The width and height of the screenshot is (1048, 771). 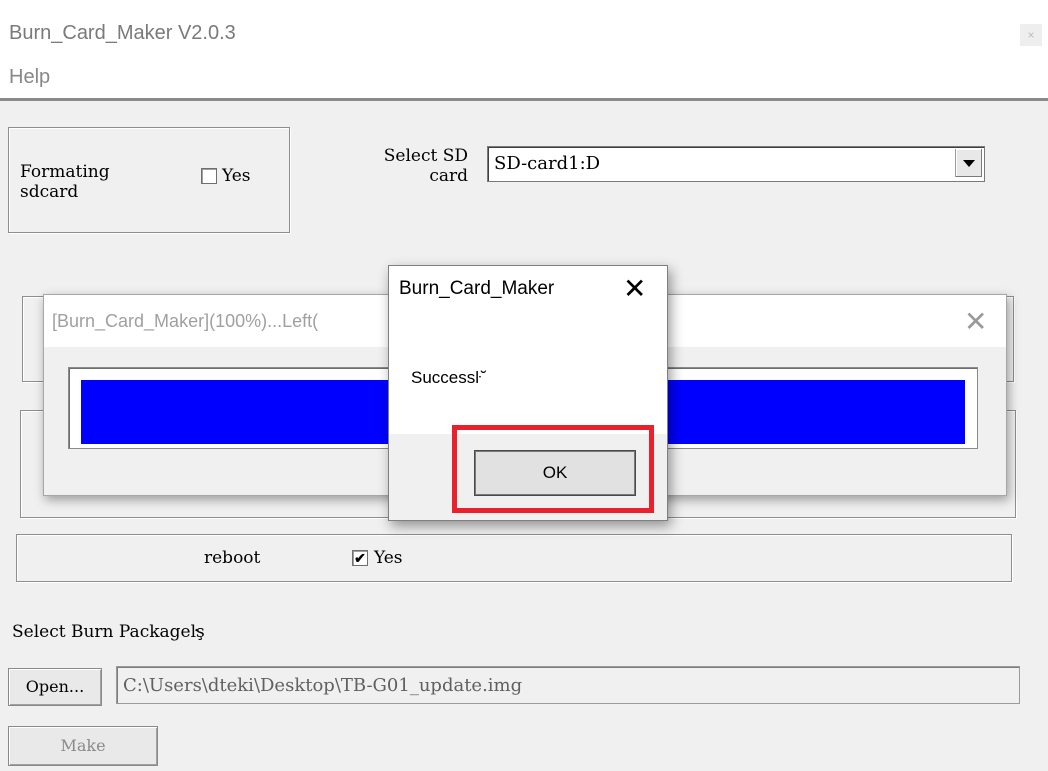 What do you see at coordinates (975, 321) in the screenshot?
I see `progress-close-icon: ✕` at bounding box center [975, 321].